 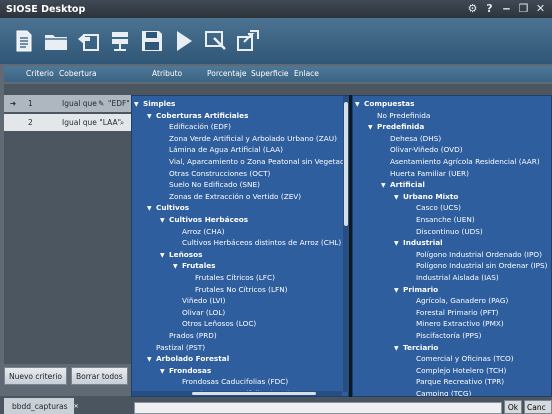 What do you see at coordinates (99, 376) in the screenshot?
I see `delete-all-button: Borrar todos` at bounding box center [99, 376].